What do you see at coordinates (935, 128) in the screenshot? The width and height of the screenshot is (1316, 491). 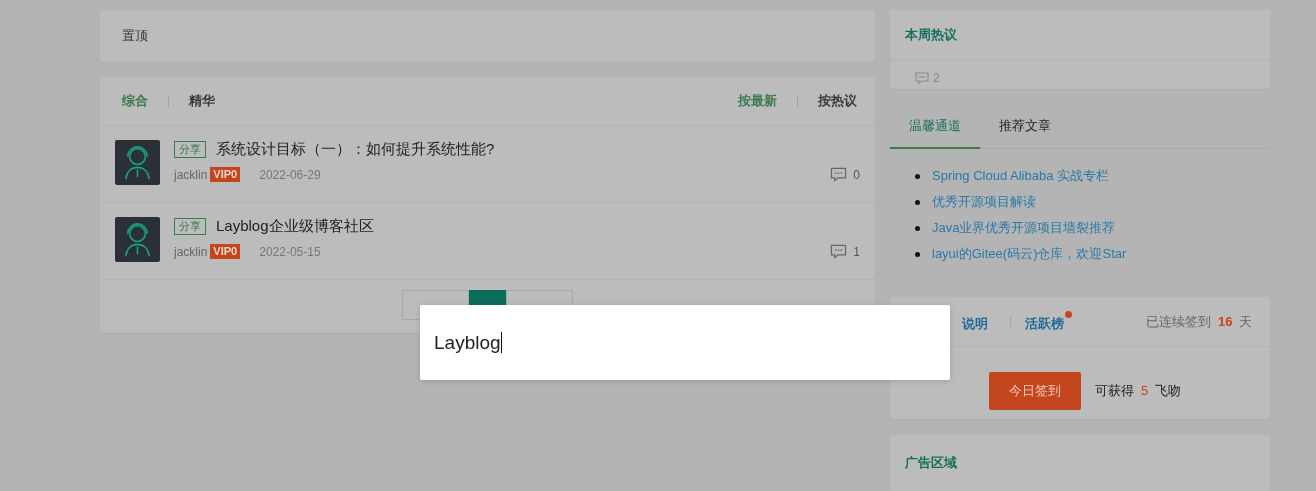 I see `tab: 温馨通道` at bounding box center [935, 128].